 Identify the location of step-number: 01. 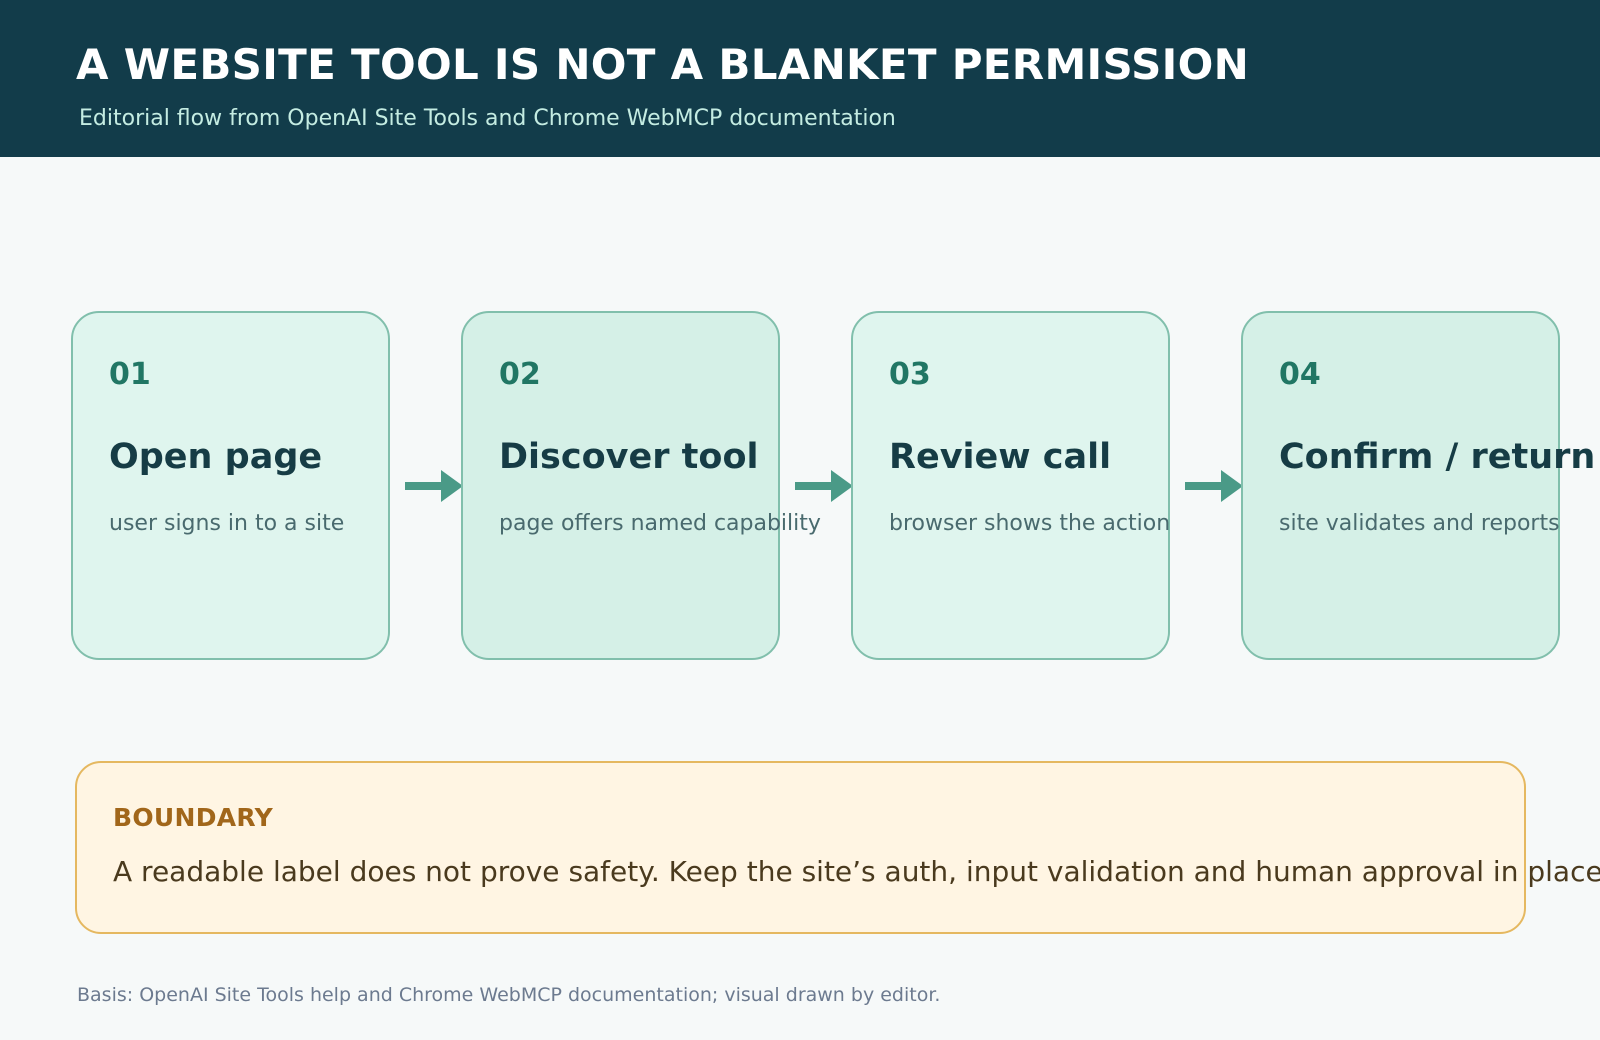
(130, 374).